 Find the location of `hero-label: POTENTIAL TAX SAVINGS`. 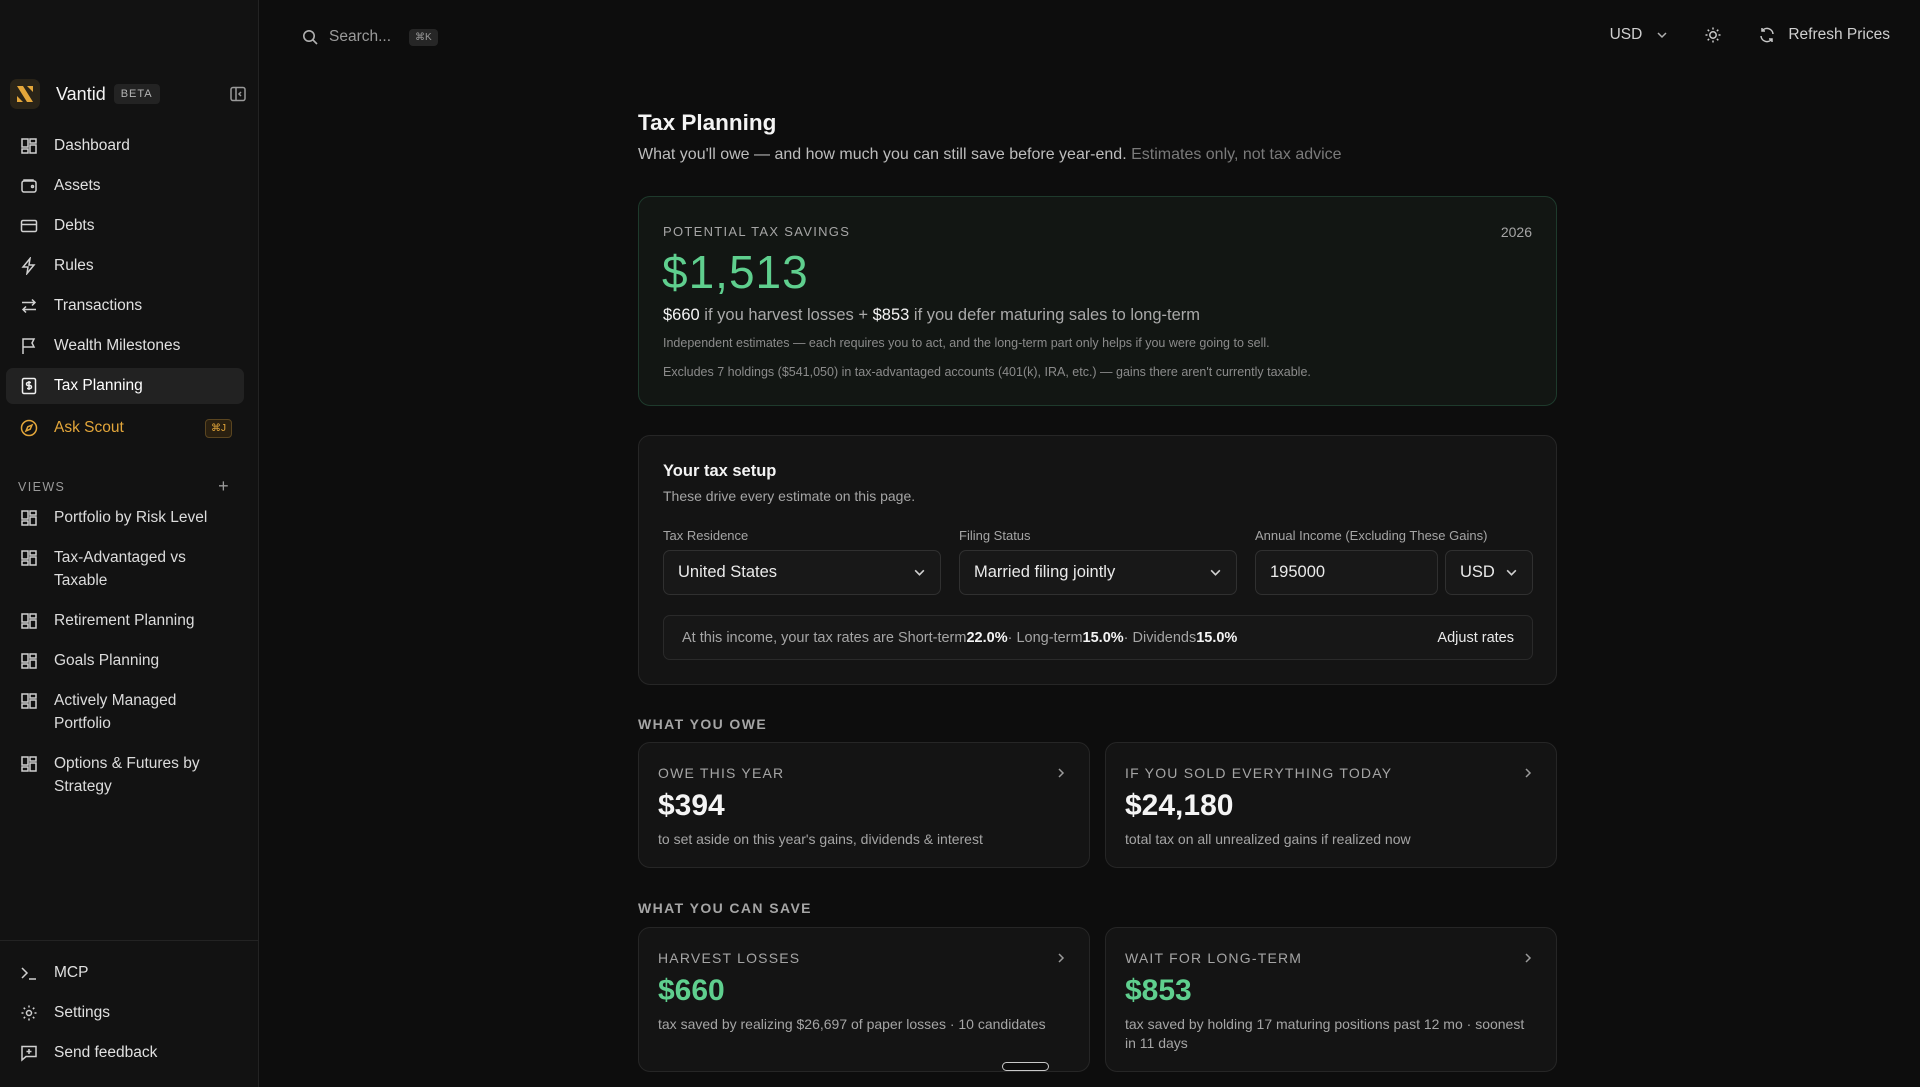

hero-label: POTENTIAL TAX SAVINGS is located at coordinates (757, 231).